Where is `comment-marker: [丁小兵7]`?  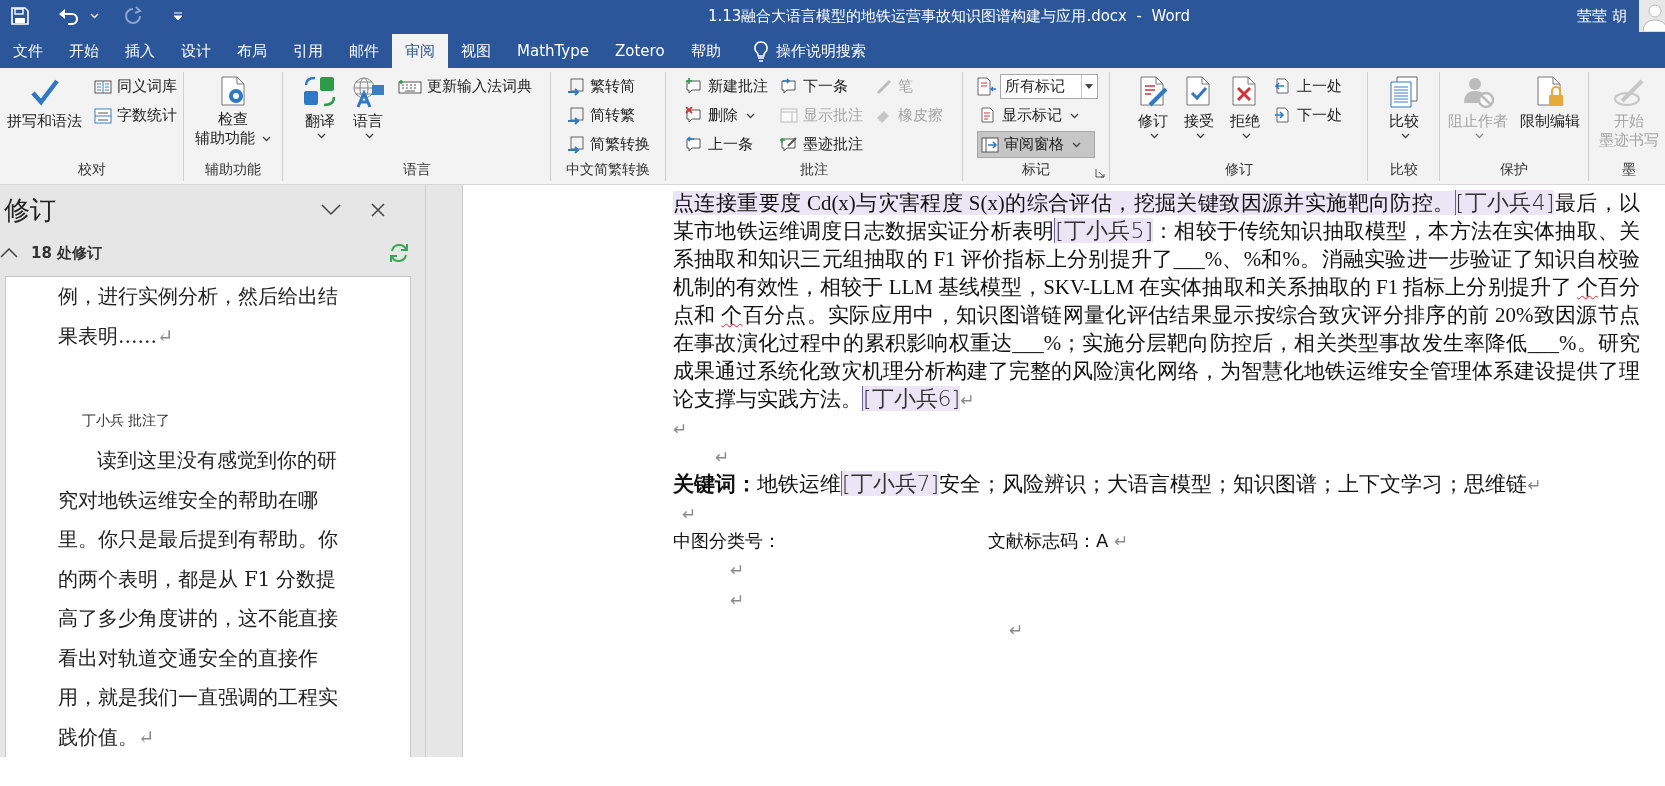 comment-marker: [丁小兵7] is located at coordinates (890, 483).